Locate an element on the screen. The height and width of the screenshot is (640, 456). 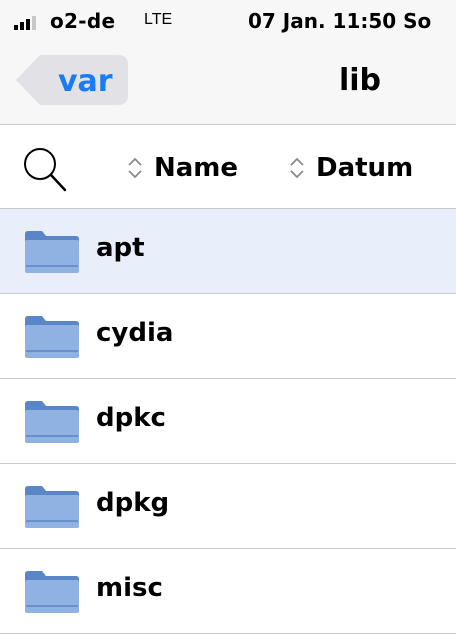
file-name: cydia is located at coordinates (135, 333).